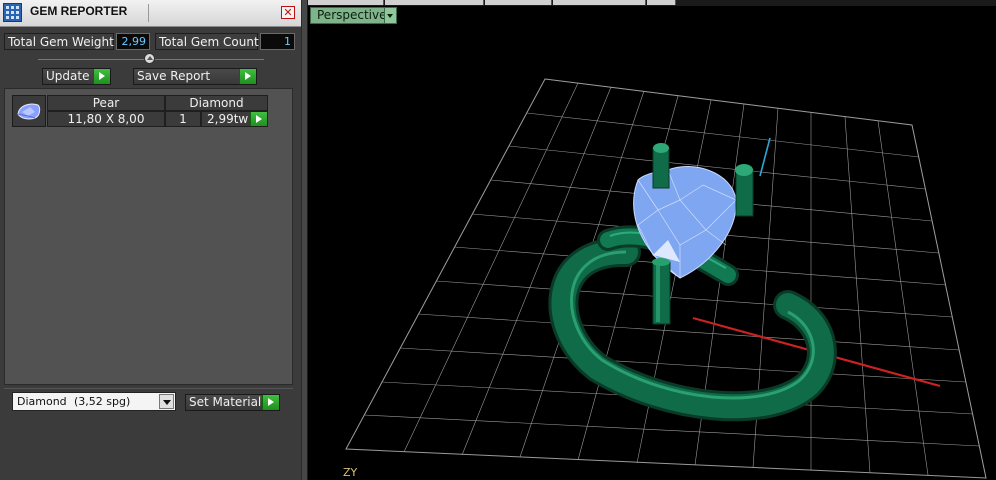 The width and height of the screenshot is (996, 480). Describe the element at coordinates (79, 11) in the screenshot. I see `panel-title: GEM REPORTER` at that location.